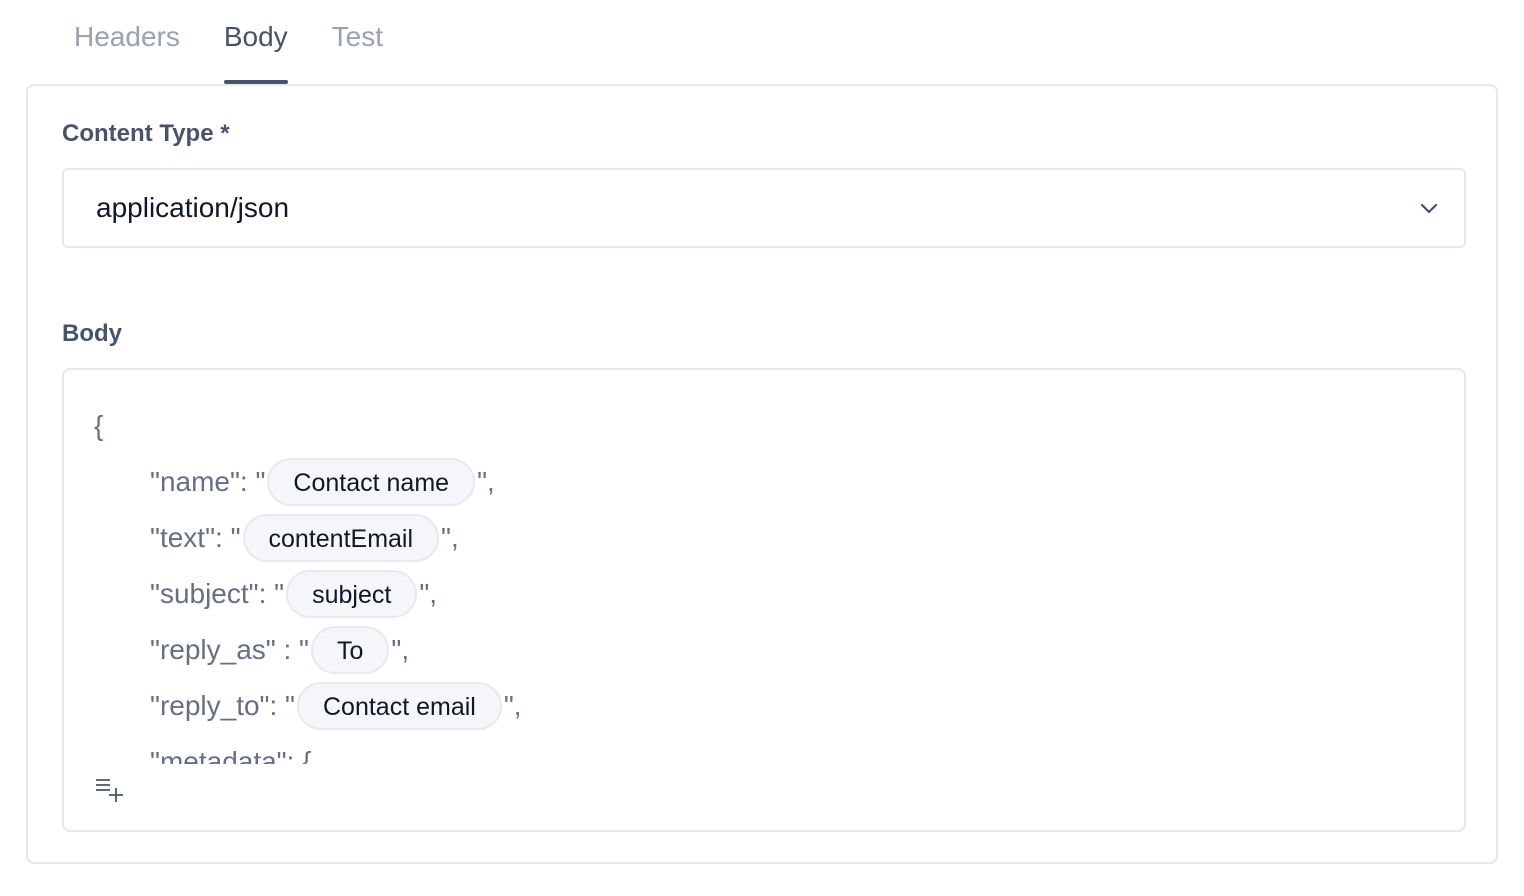 Image resolution: width=1524 pixels, height=896 pixels. I want to click on tab-headers: Headers, so click(127, 42).